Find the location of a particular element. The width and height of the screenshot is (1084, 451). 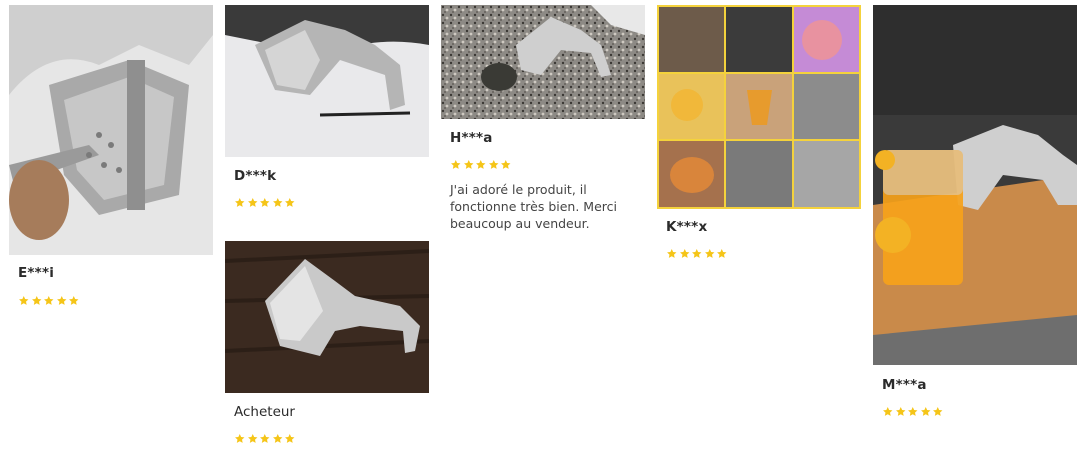

collage-image is located at coordinates (759, 107).